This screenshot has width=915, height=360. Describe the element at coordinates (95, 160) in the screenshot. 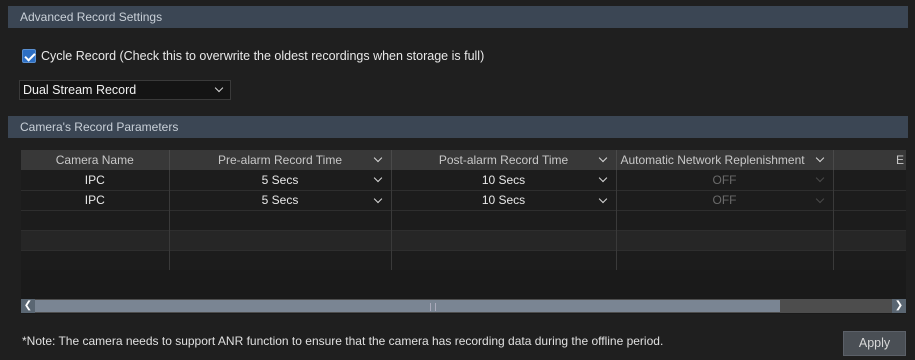

I see `column-header-camera-name: Camera Name` at that location.